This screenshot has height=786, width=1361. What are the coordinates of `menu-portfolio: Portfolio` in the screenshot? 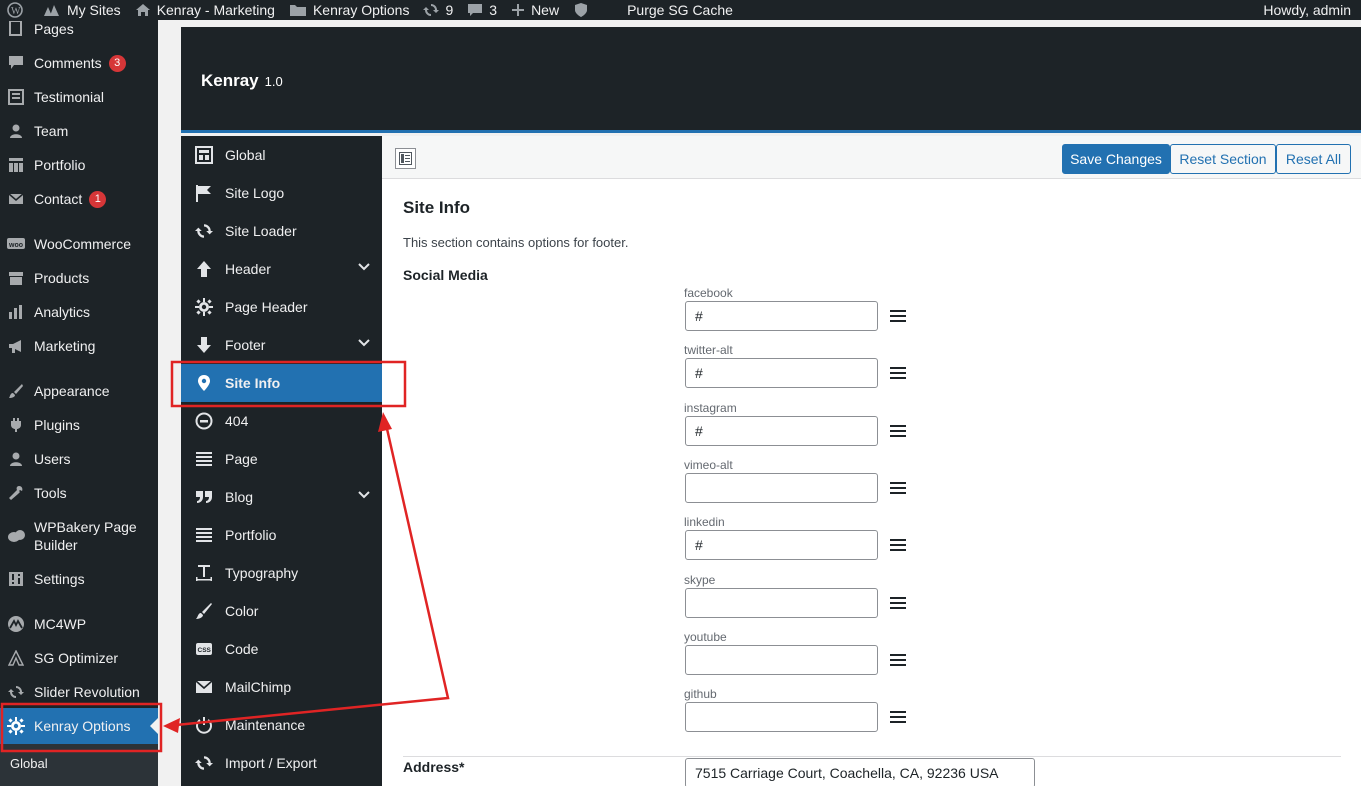 It's located at (79, 165).